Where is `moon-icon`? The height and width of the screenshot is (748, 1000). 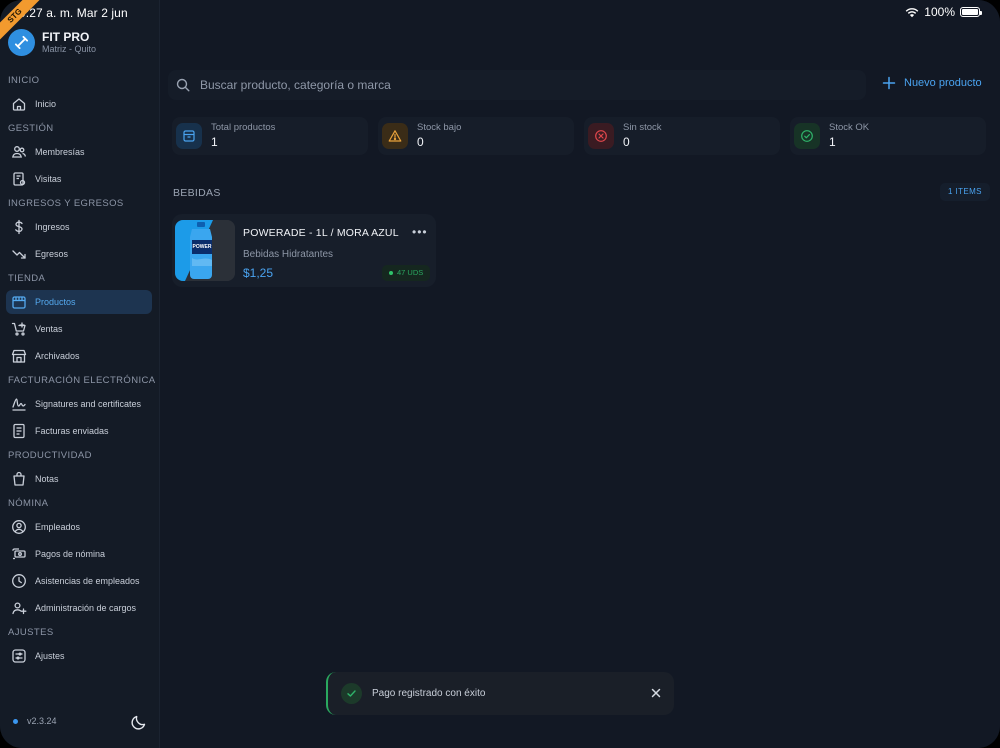 moon-icon is located at coordinates (138, 722).